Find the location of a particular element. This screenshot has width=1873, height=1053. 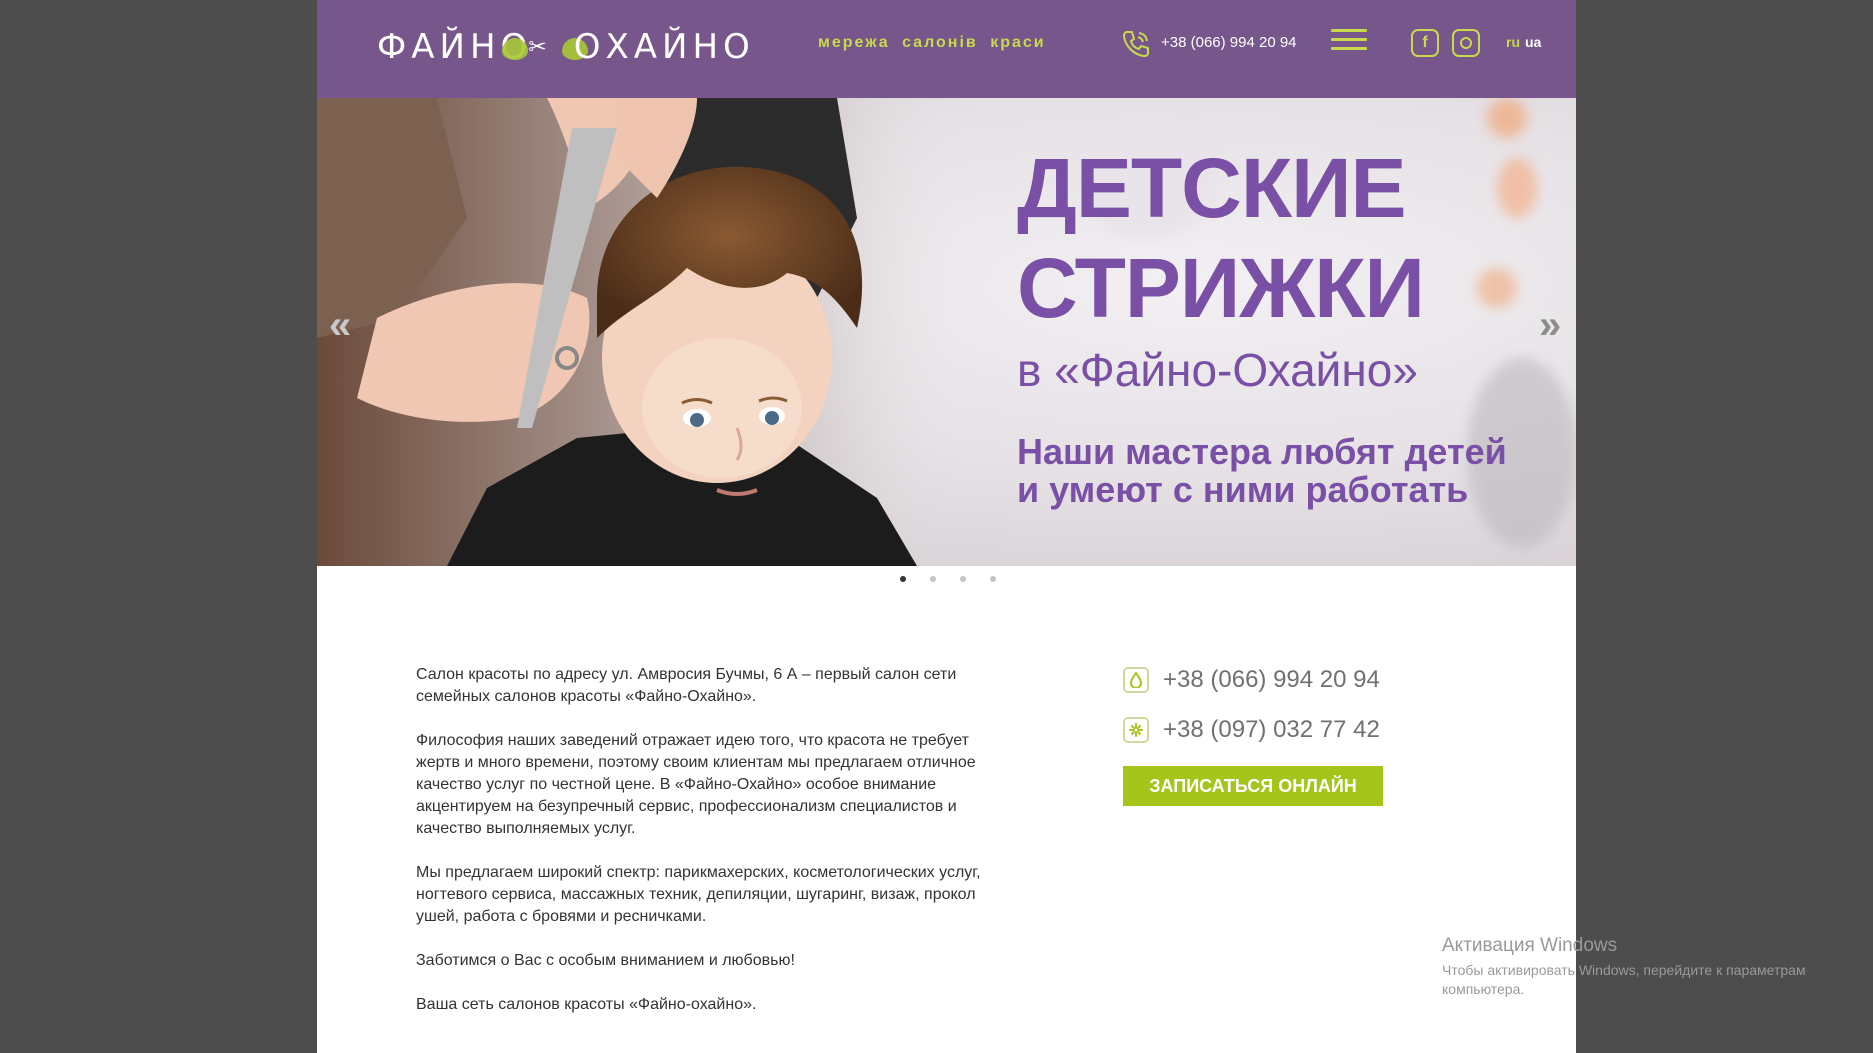

logo-word-right: ОХАЙНО is located at coordinates (664, 47).